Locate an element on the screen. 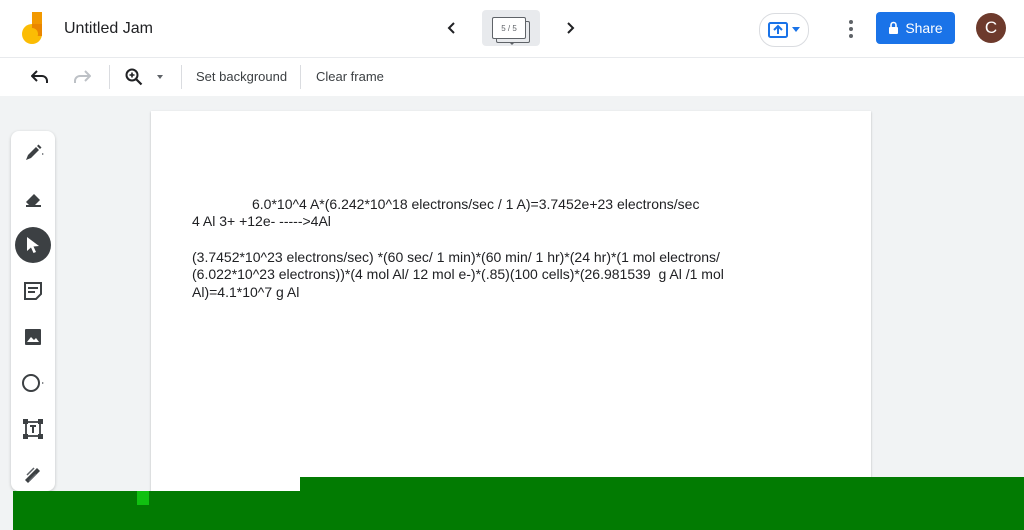  chevron-right-icon is located at coordinates (571, 28).